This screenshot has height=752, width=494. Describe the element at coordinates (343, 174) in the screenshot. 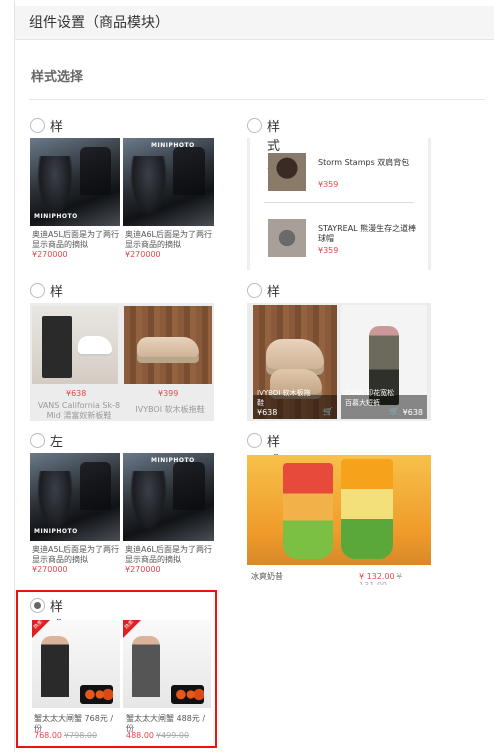

I see `list-item: Storm Stamps 双肩背包 ¥359` at that location.